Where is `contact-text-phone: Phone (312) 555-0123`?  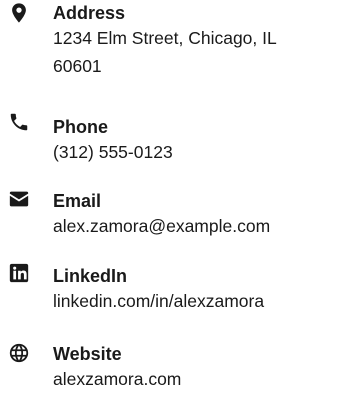
contact-text-phone: Phone (312) 555-0123 is located at coordinates (202, 141).